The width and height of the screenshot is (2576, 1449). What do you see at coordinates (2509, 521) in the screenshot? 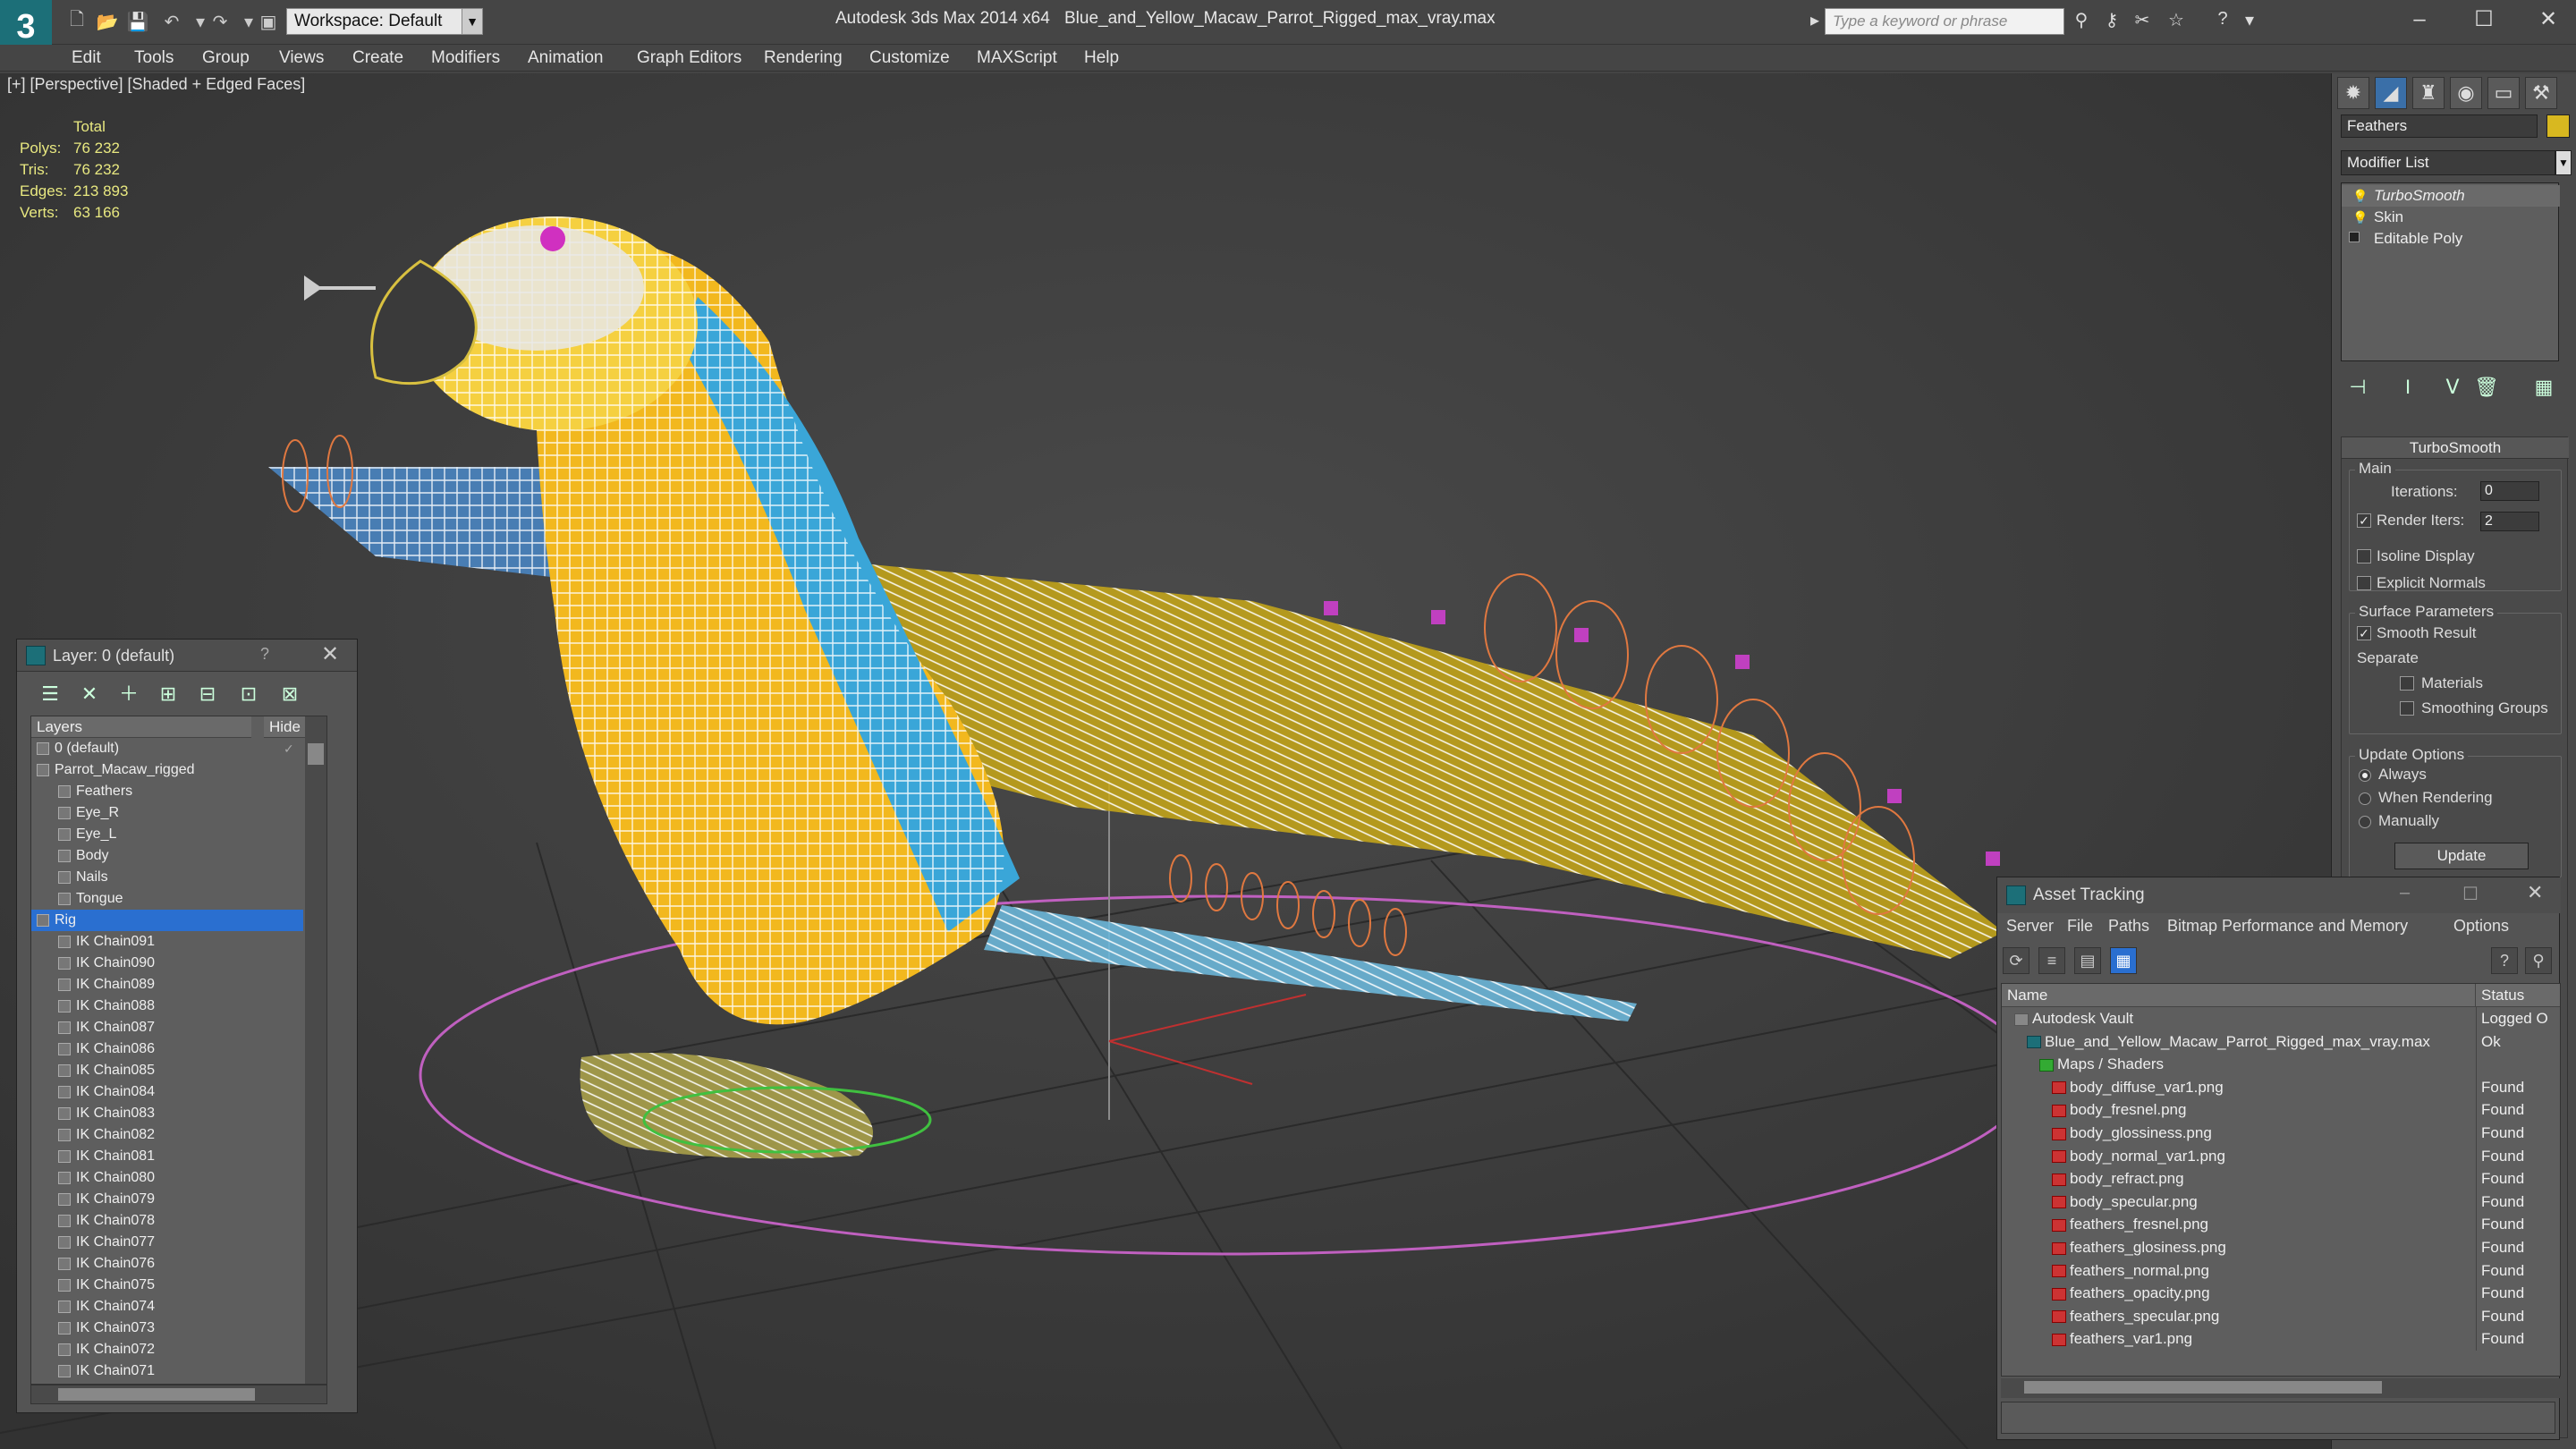
I see `render-iters-spinner: 2` at bounding box center [2509, 521].